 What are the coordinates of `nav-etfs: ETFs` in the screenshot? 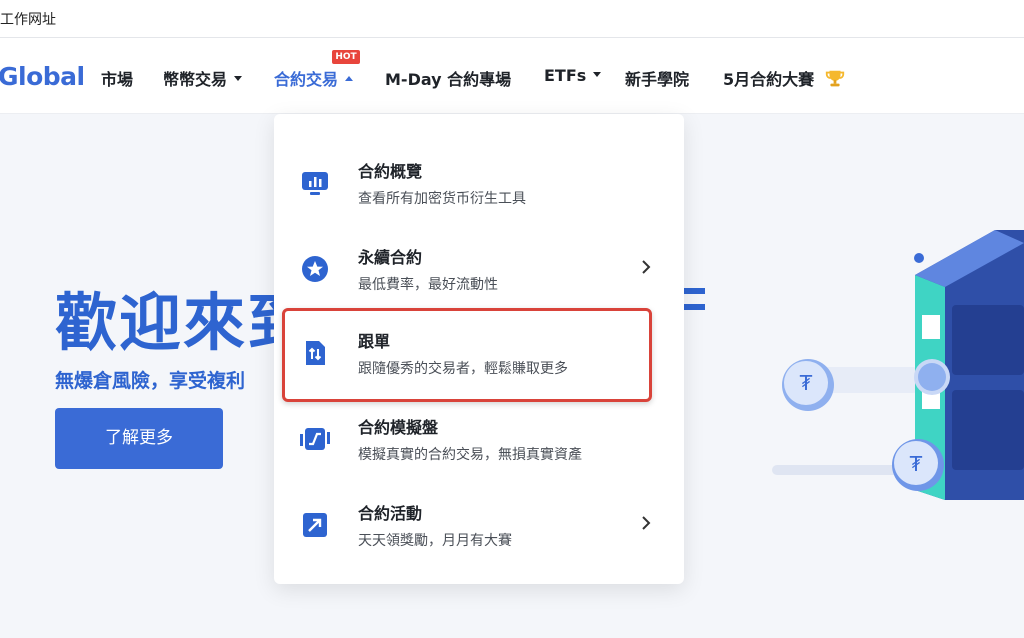 It's located at (573, 75).